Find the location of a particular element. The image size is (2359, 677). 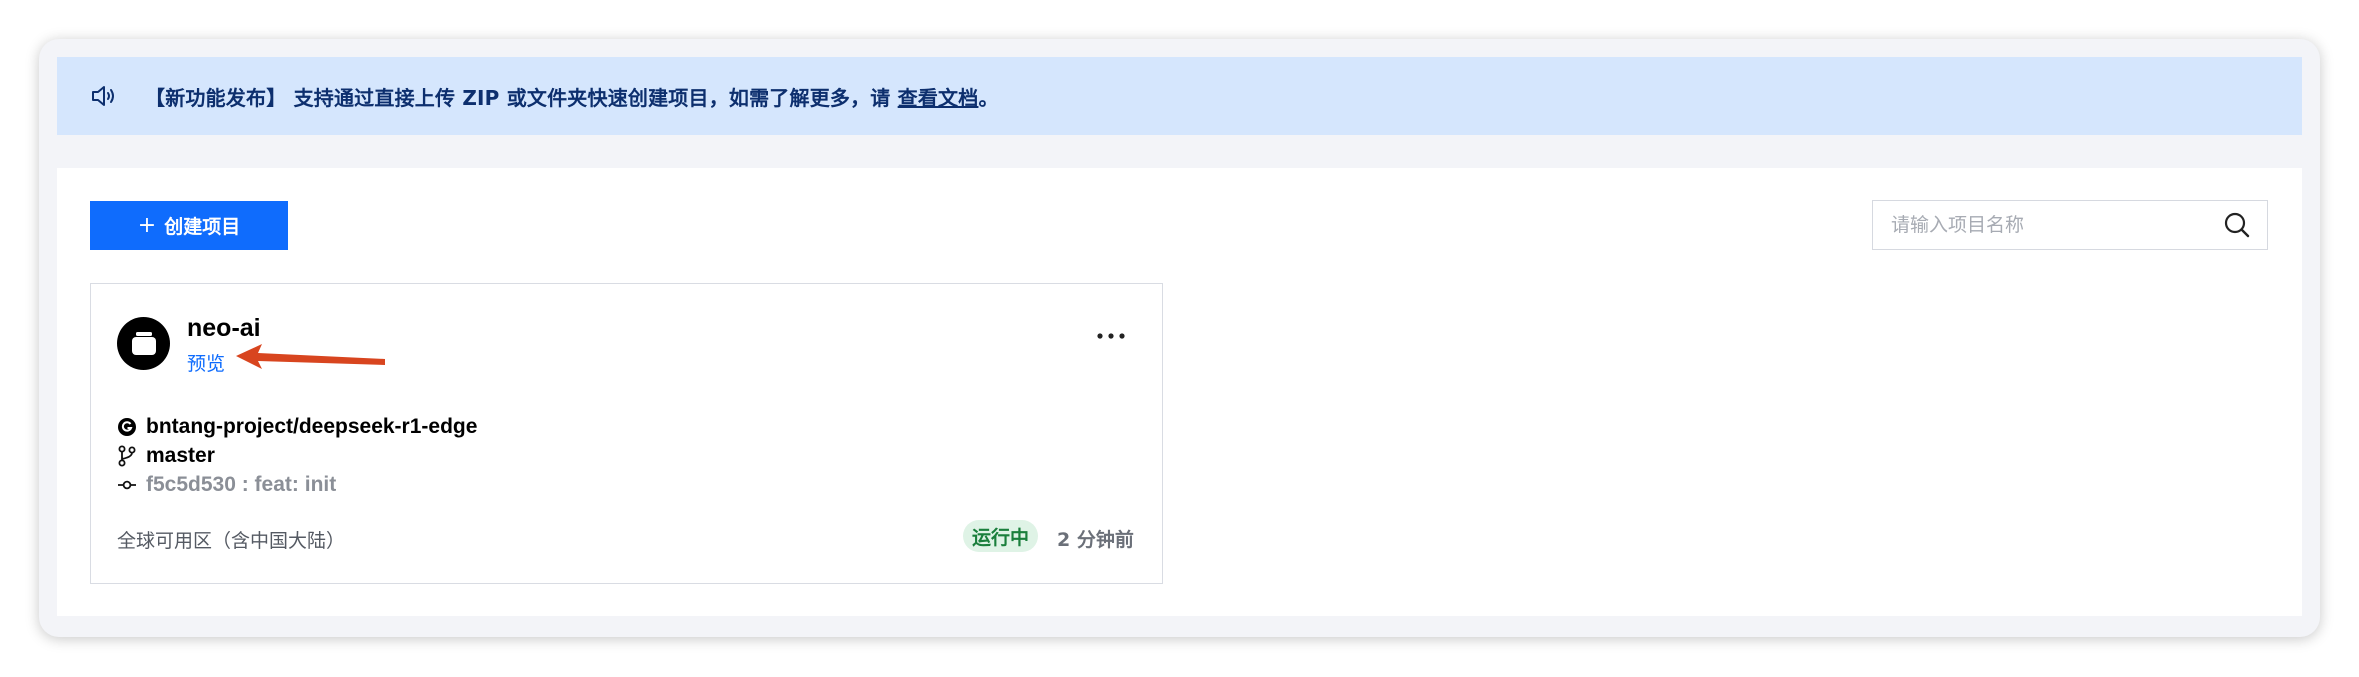

project-name: neo-ai is located at coordinates (224, 328).